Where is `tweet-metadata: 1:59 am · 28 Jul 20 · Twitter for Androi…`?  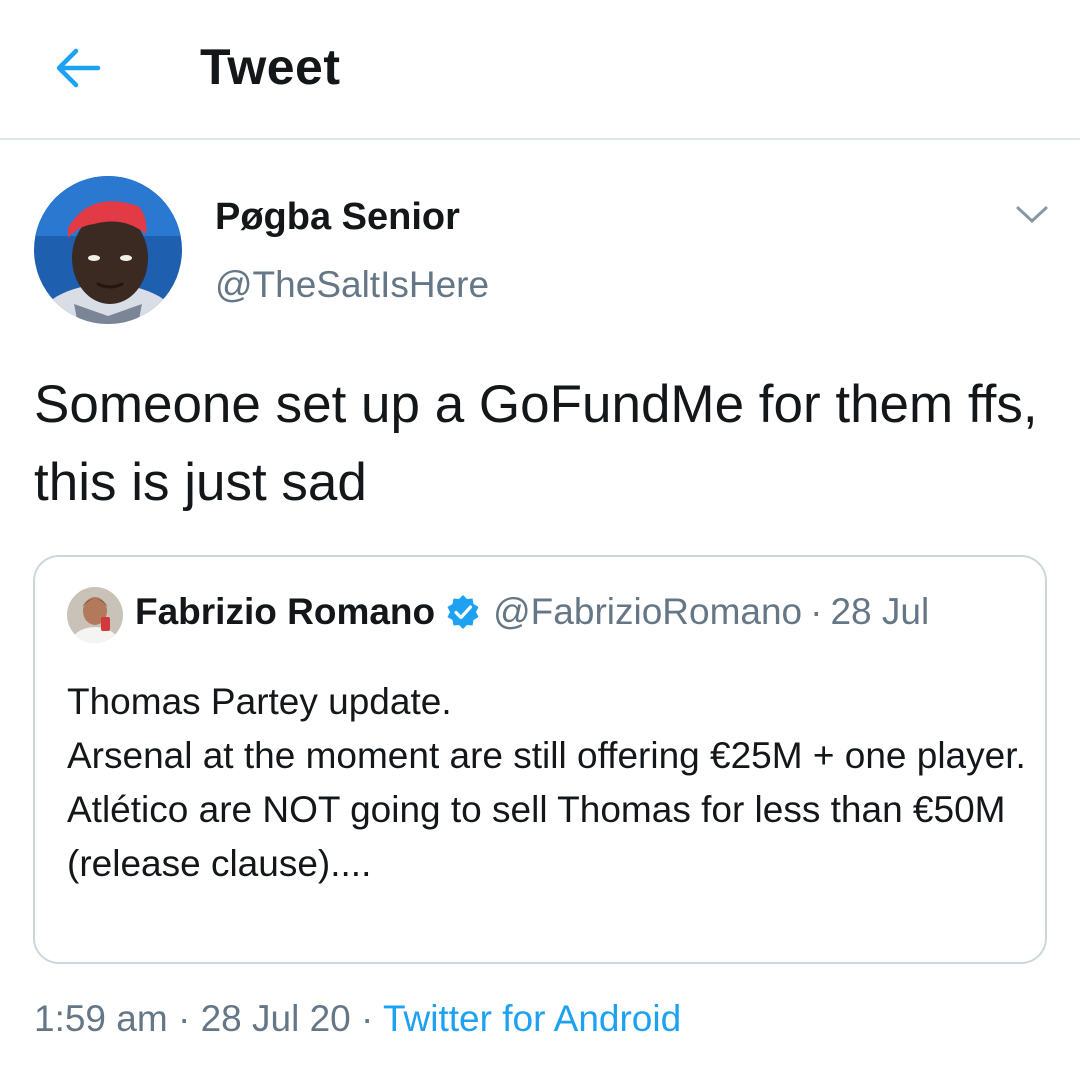
tweet-metadata: 1:59 am · 28 Jul 20 · Twitter for Androi… is located at coordinates (357, 1019).